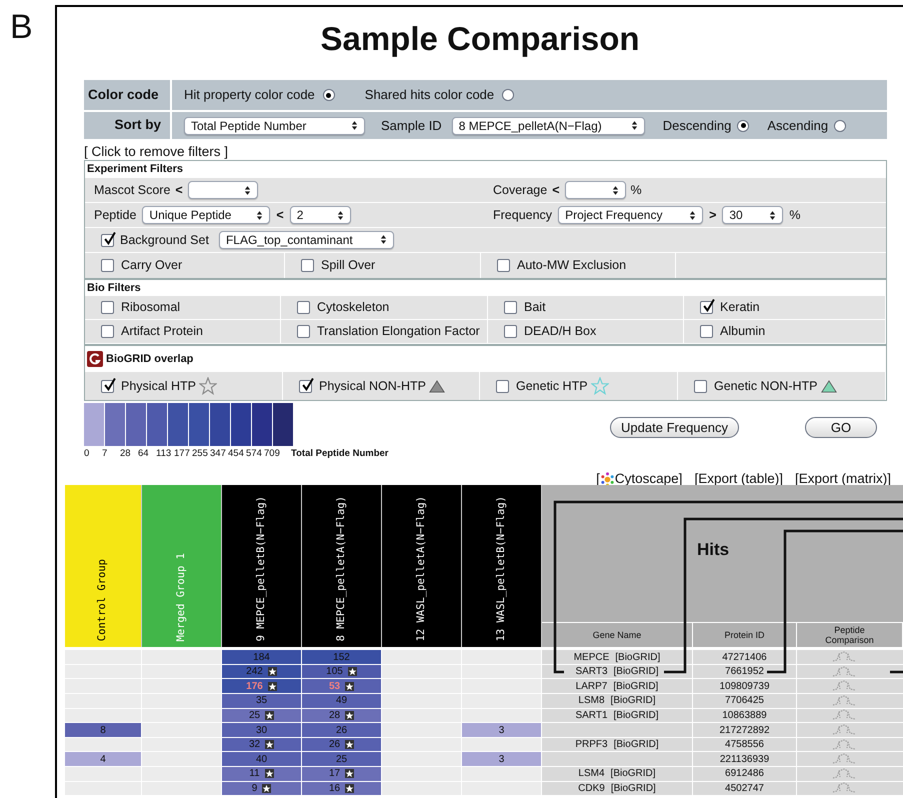 The width and height of the screenshot is (903, 798). Describe the element at coordinates (841, 427) in the screenshot. I see `action-button: GO` at that location.